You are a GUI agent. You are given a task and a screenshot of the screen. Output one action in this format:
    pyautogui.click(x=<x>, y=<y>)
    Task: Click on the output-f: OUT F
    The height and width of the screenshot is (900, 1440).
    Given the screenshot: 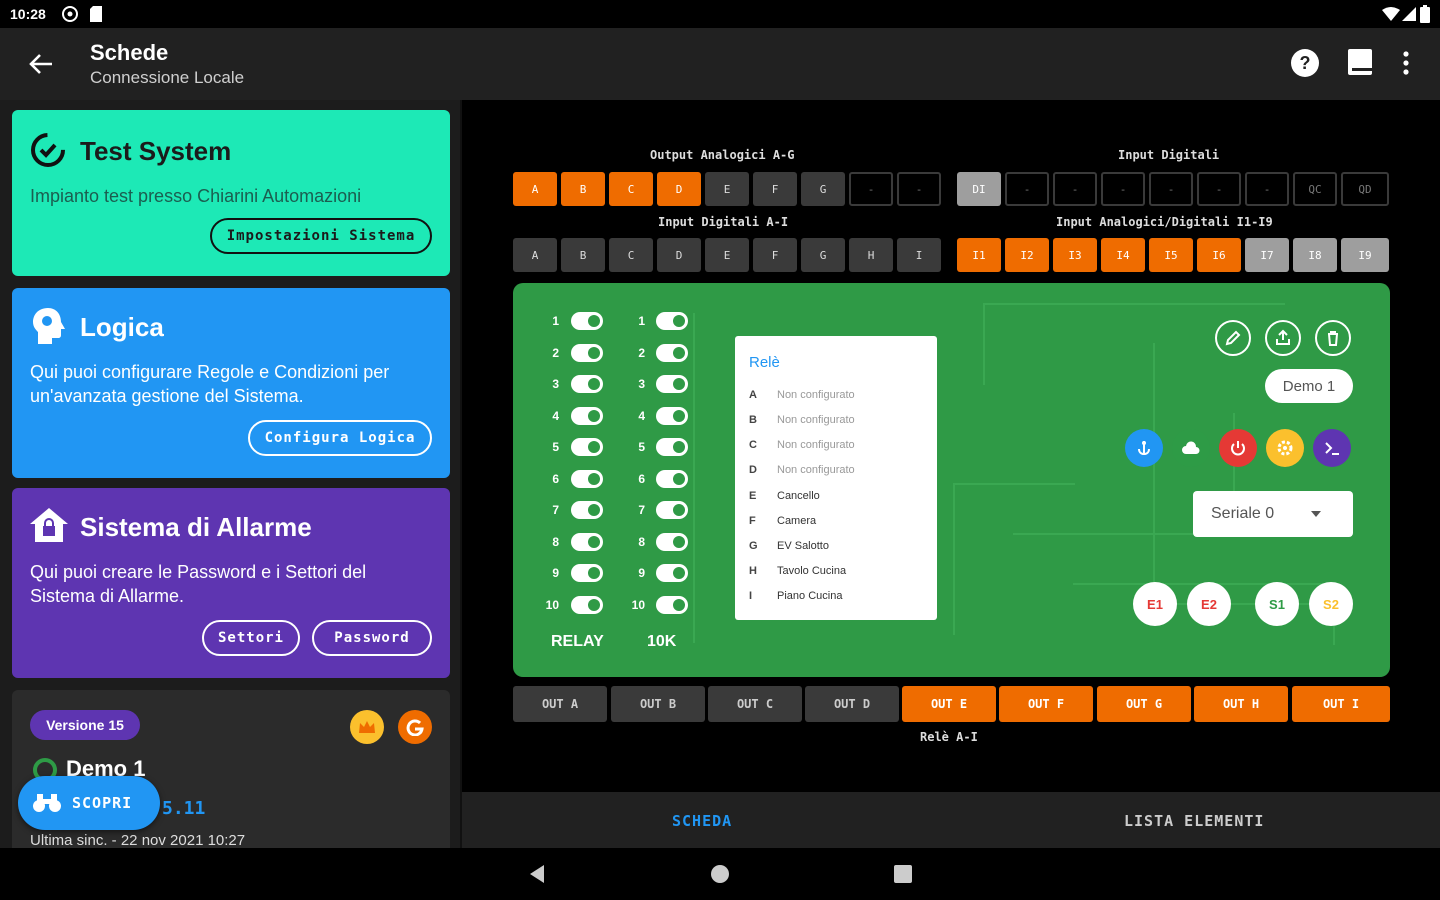 What is the action you would take?
    pyautogui.click(x=1046, y=704)
    